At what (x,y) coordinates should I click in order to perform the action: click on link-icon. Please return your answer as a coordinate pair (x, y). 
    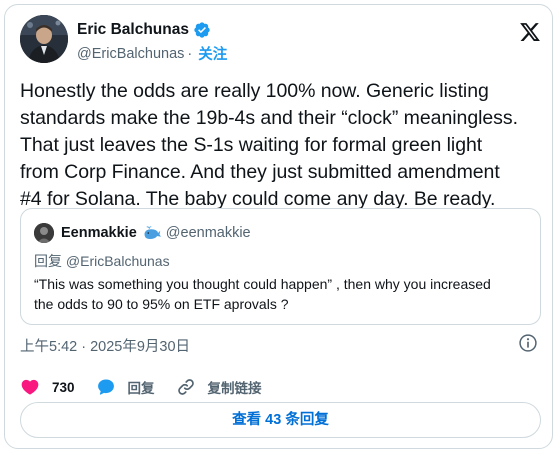
    Looking at the image, I should click on (185, 387).